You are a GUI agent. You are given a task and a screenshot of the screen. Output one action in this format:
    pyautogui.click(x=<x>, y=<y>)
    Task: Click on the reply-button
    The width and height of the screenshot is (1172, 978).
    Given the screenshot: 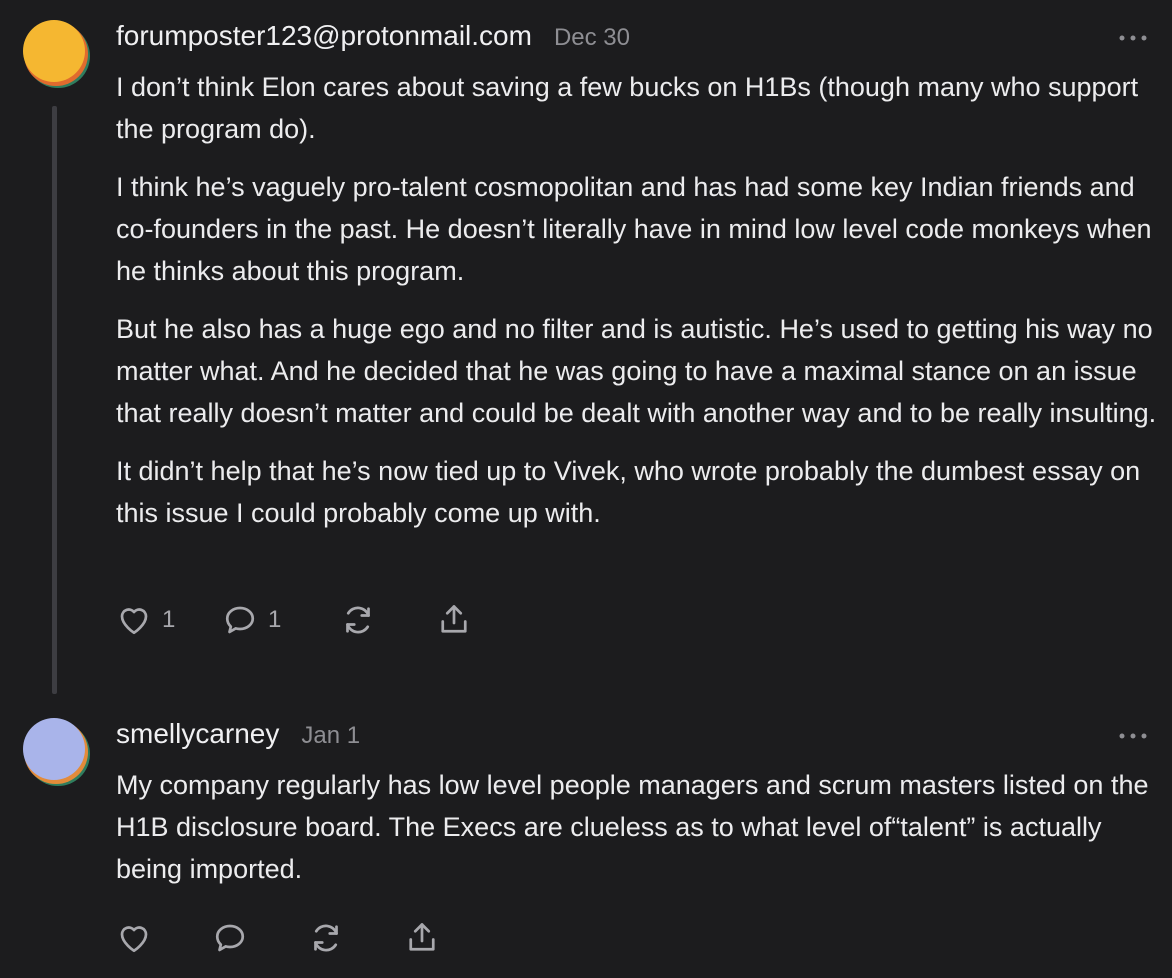 What is the action you would take?
    pyautogui.click(x=230, y=938)
    